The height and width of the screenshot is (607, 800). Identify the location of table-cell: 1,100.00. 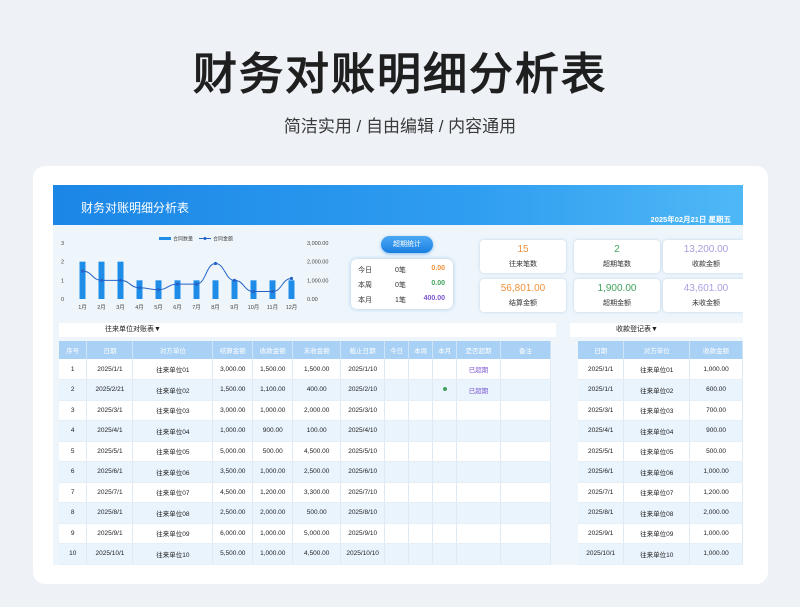
(273, 390).